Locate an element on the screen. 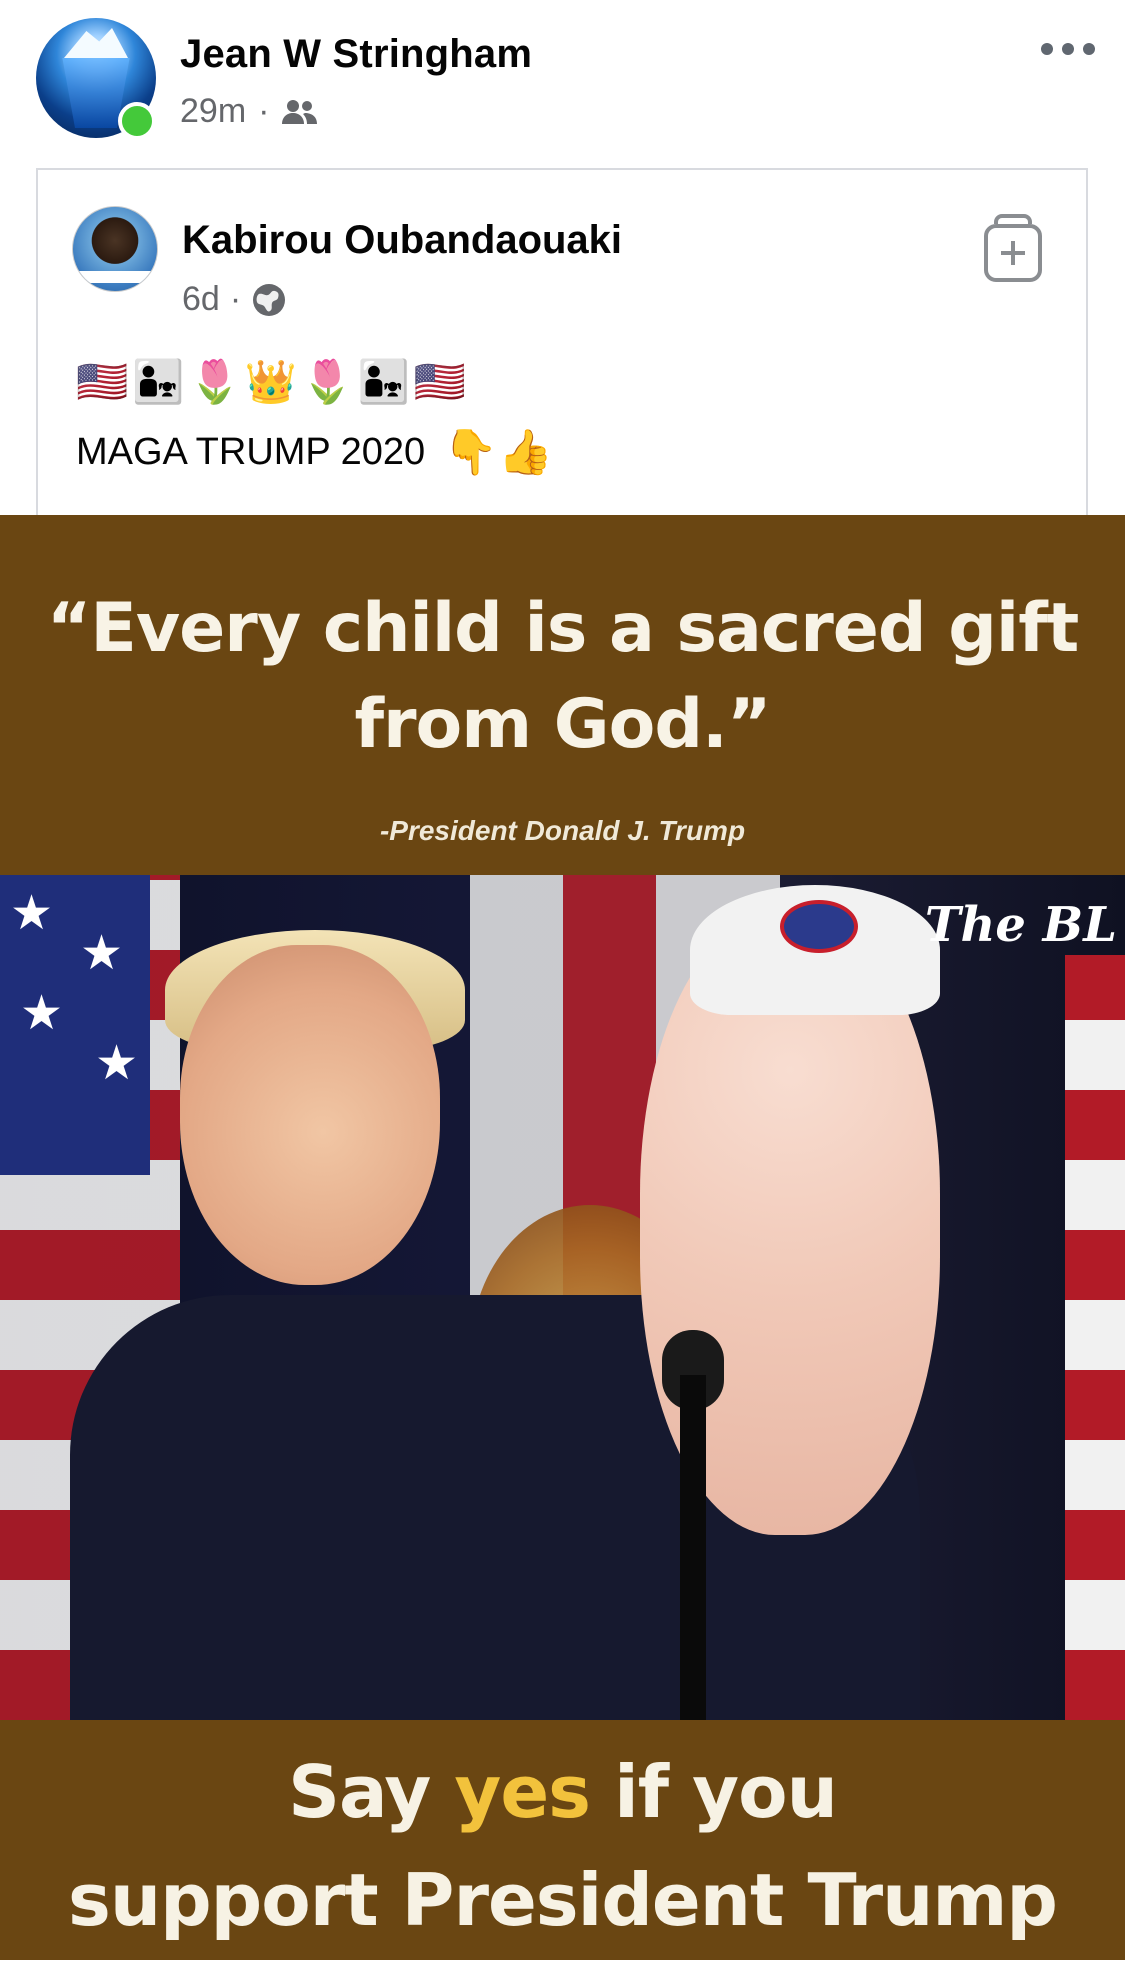 The height and width of the screenshot is (1975, 1125). man-head is located at coordinates (310, 1115).